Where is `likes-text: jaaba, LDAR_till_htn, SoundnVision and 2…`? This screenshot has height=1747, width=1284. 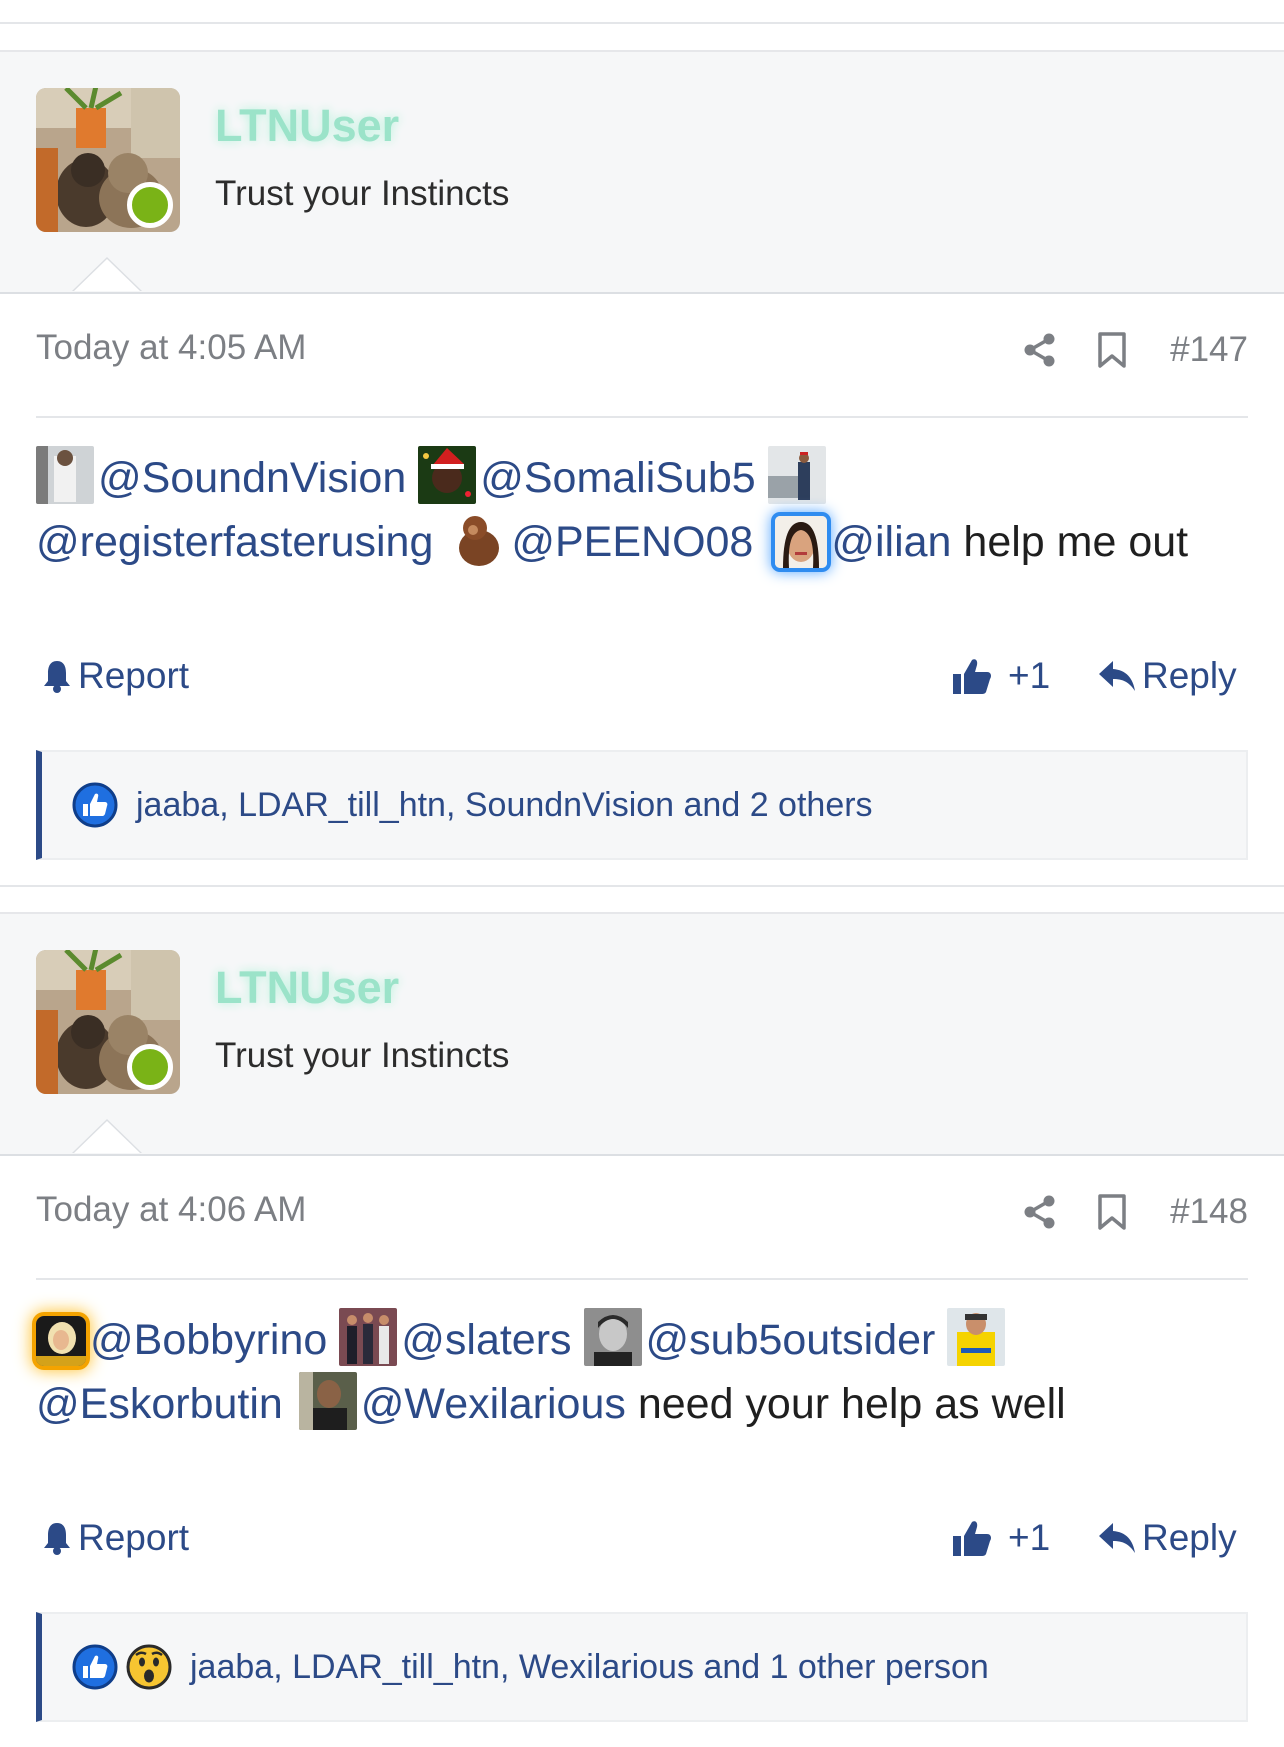
likes-text: jaaba, LDAR_till_htn, SoundnVision and 2… is located at coordinates (504, 805).